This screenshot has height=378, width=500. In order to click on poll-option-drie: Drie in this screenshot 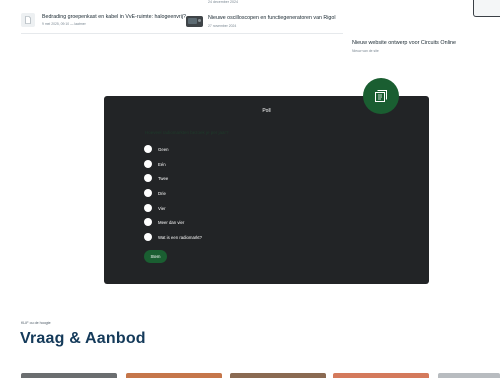, I will do `click(155, 193)`.